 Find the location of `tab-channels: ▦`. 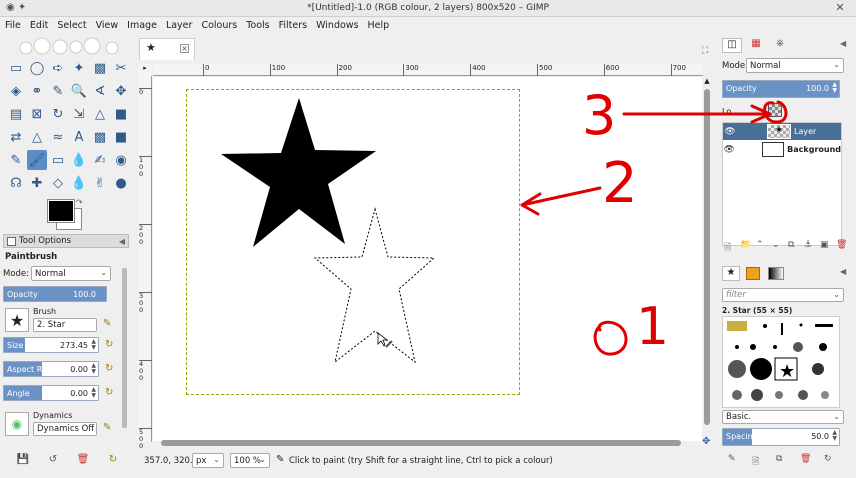

tab-channels: ▦ is located at coordinates (756, 45).